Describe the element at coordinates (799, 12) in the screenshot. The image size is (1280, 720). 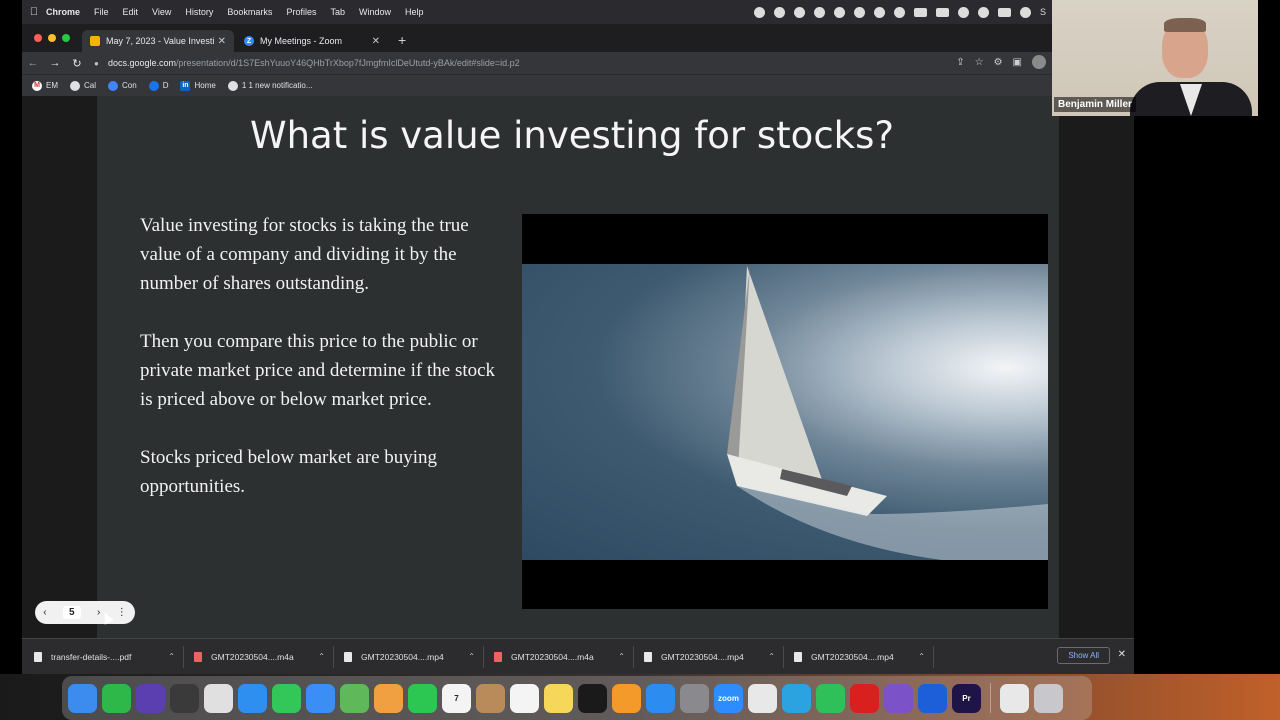
I see `dropbox-icon` at that location.